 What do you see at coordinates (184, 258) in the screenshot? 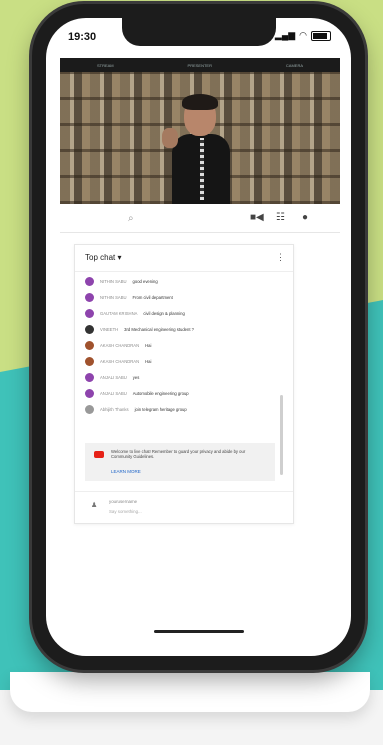
I see `chat-header: Top chat ▾ ⋮` at bounding box center [184, 258].